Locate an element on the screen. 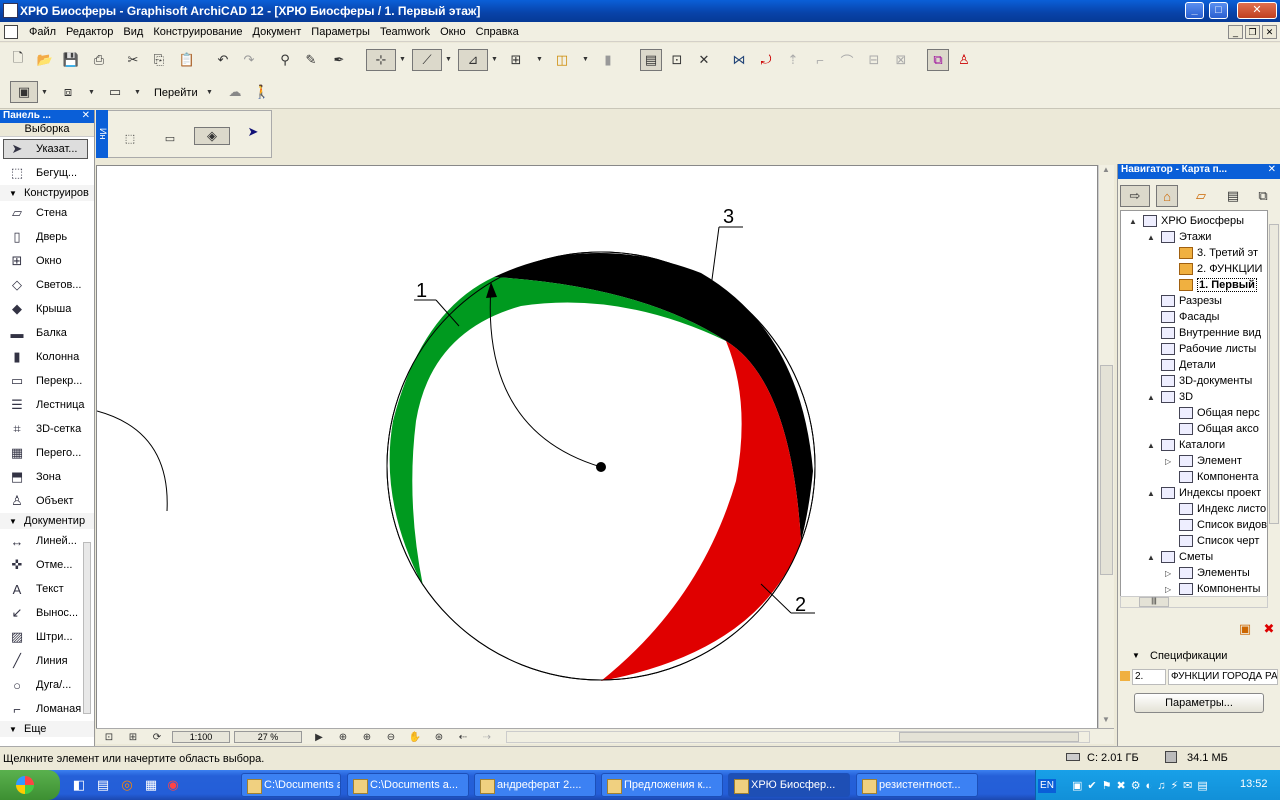  paste-icon: 📋 is located at coordinates (187, 60).